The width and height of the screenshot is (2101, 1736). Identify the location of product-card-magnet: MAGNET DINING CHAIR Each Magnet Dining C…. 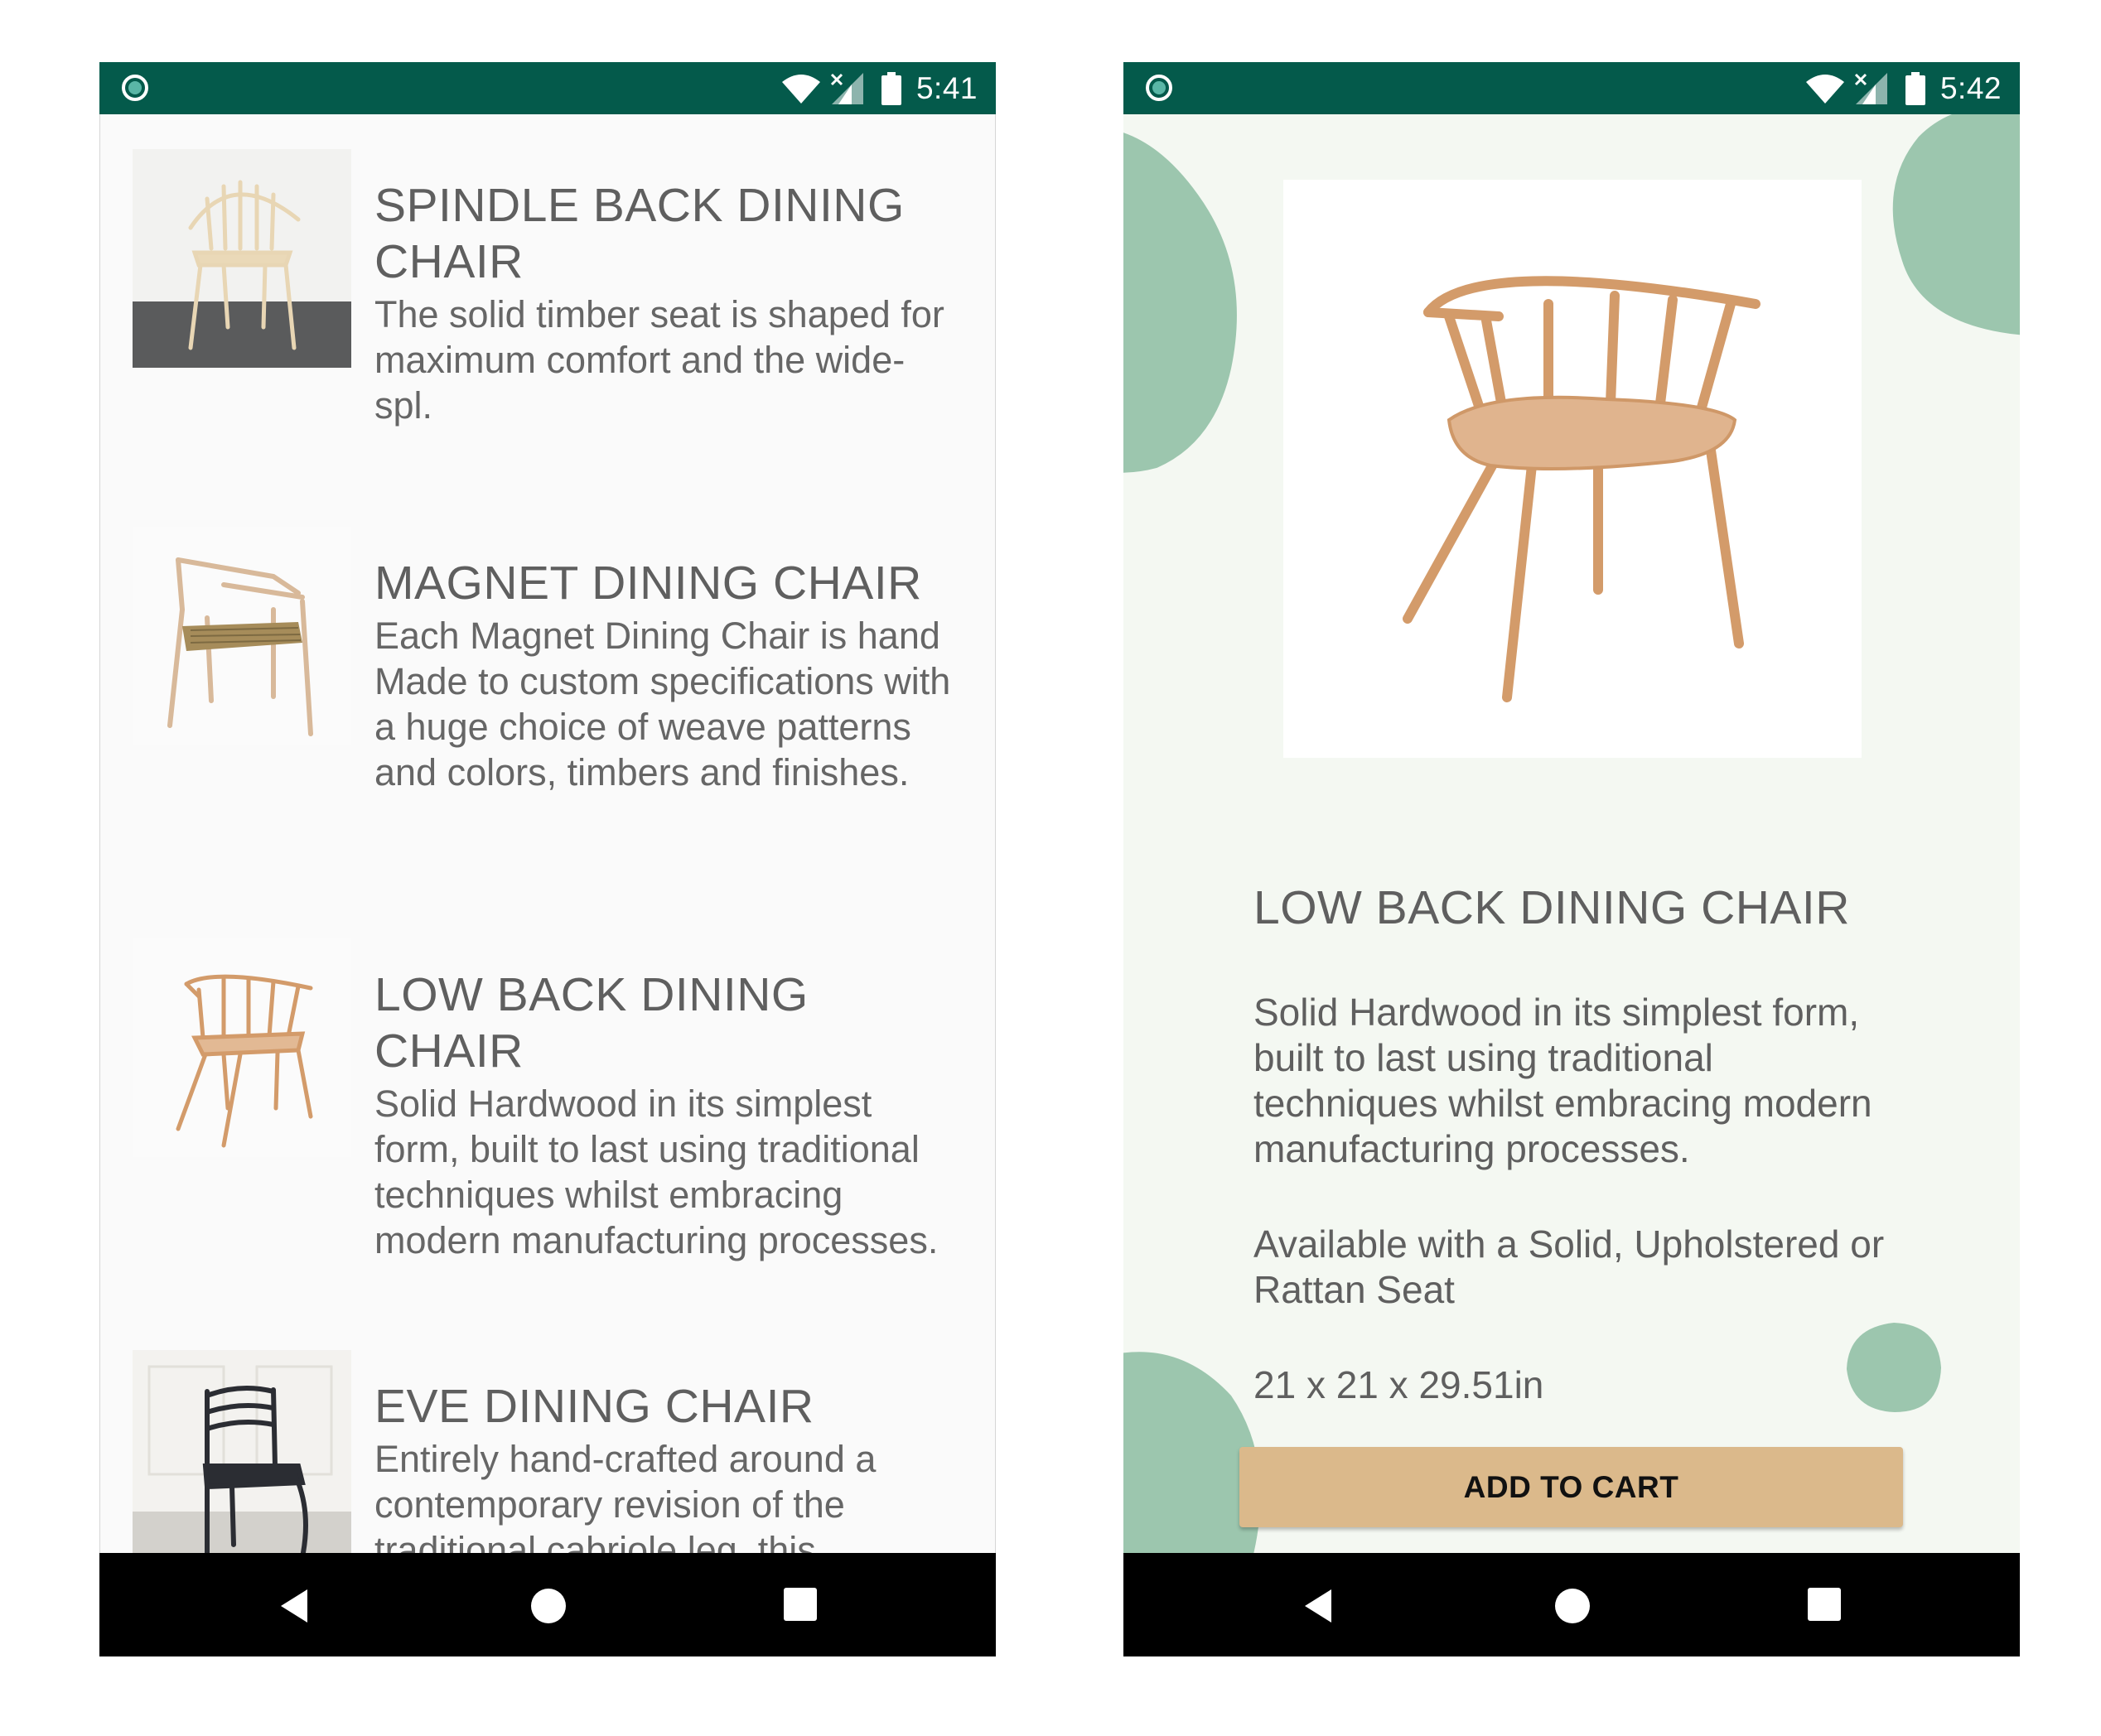
(551, 660).